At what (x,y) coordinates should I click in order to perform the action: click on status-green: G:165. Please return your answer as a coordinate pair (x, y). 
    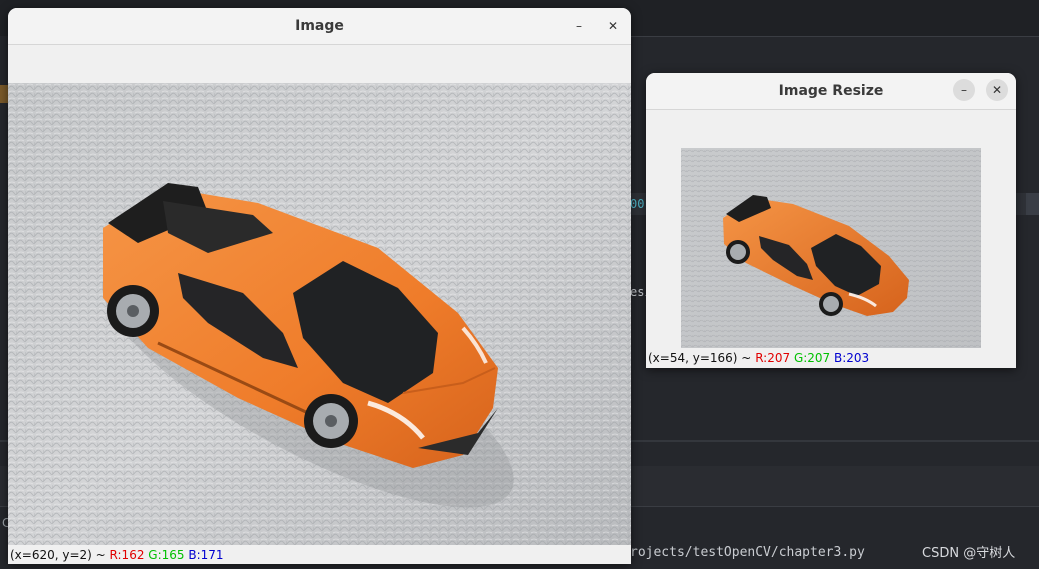
    Looking at the image, I should click on (166, 555).